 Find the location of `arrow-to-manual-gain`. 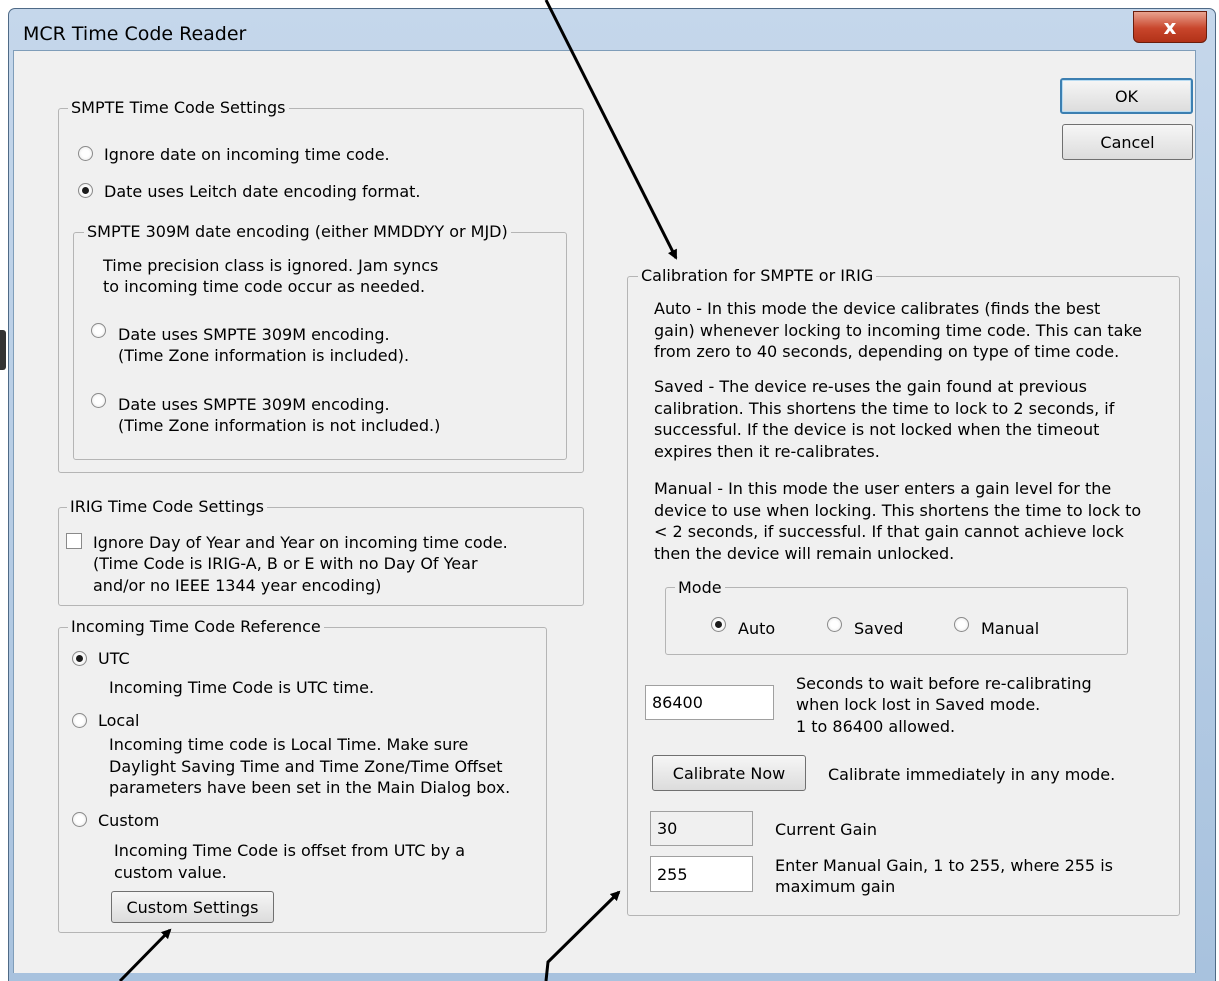

arrow-to-manual-gain is located at coordinates (582, 935).